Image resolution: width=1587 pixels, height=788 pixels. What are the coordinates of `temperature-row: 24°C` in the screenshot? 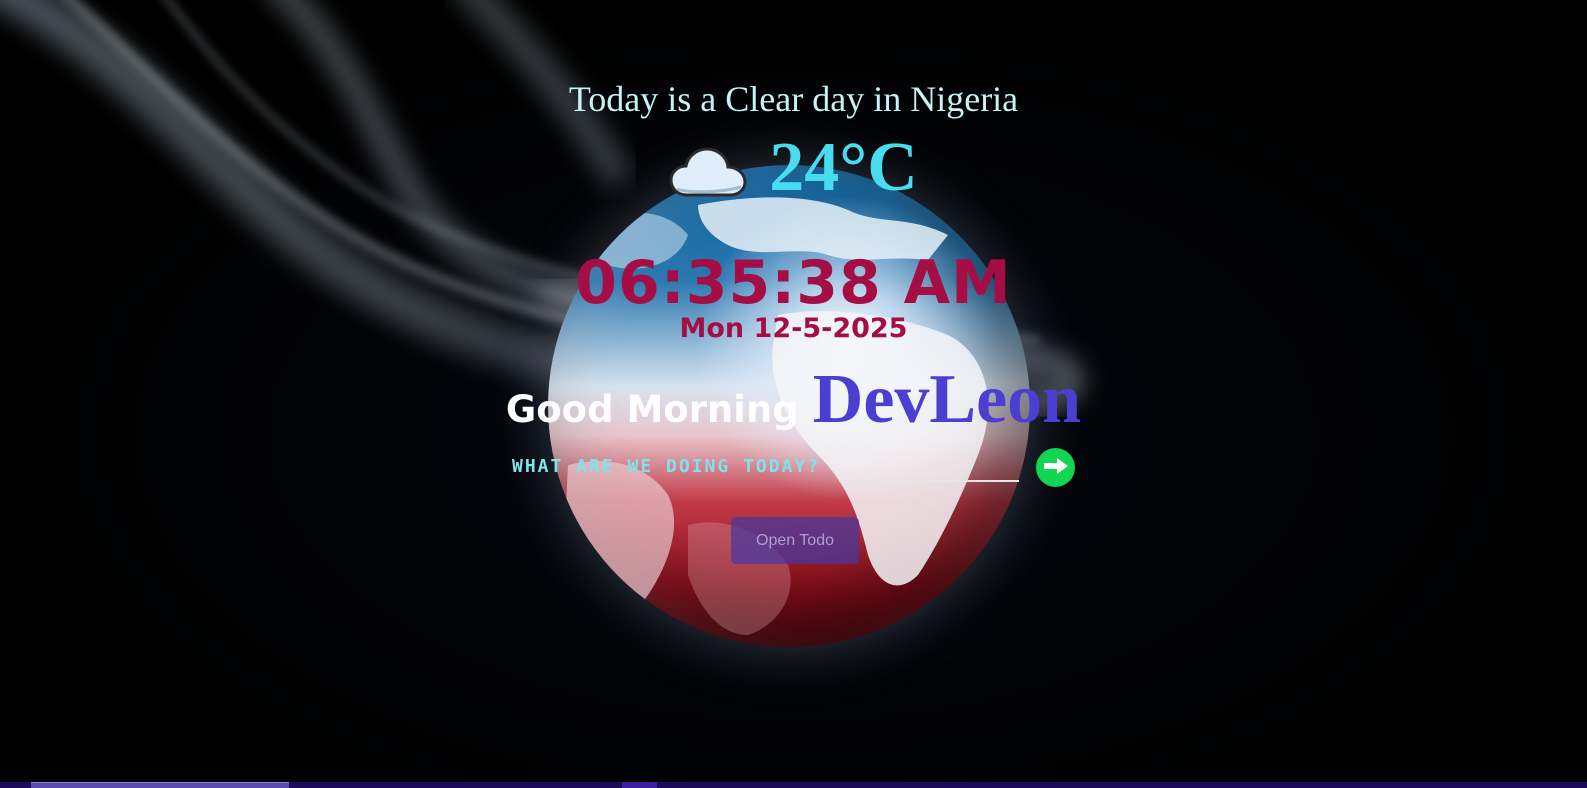 It's located at (793, 168).